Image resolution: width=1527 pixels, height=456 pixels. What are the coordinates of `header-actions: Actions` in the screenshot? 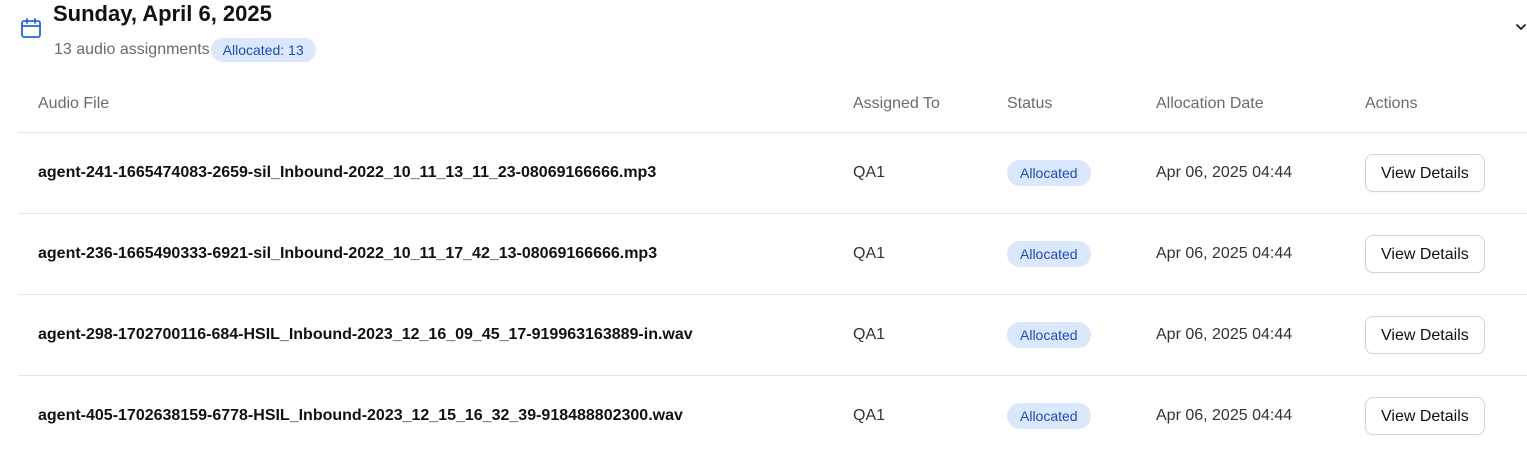 It's located at (1391, 103).